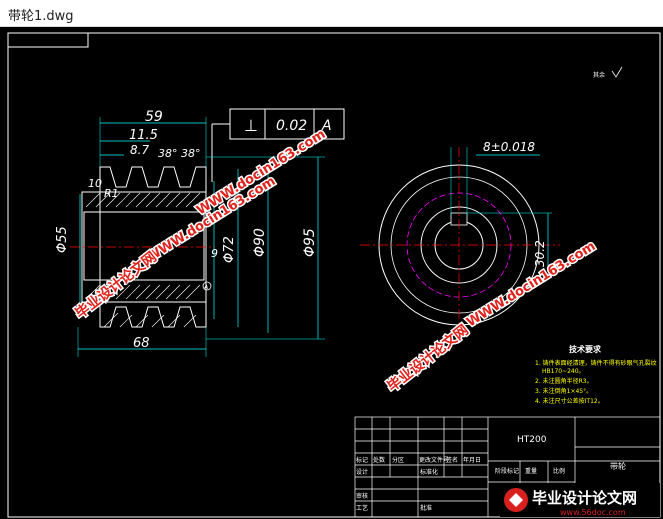  I want to click on tech-req-item-1b: HB170~240。, so click(563, 371).